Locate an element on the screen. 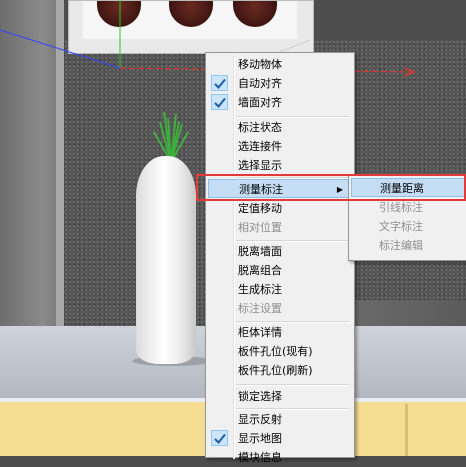 Image resolution: width=466 pixels, height=467 pixels. menu-item-fixed-move: 定值移动 is located at coordinates (280, 208).